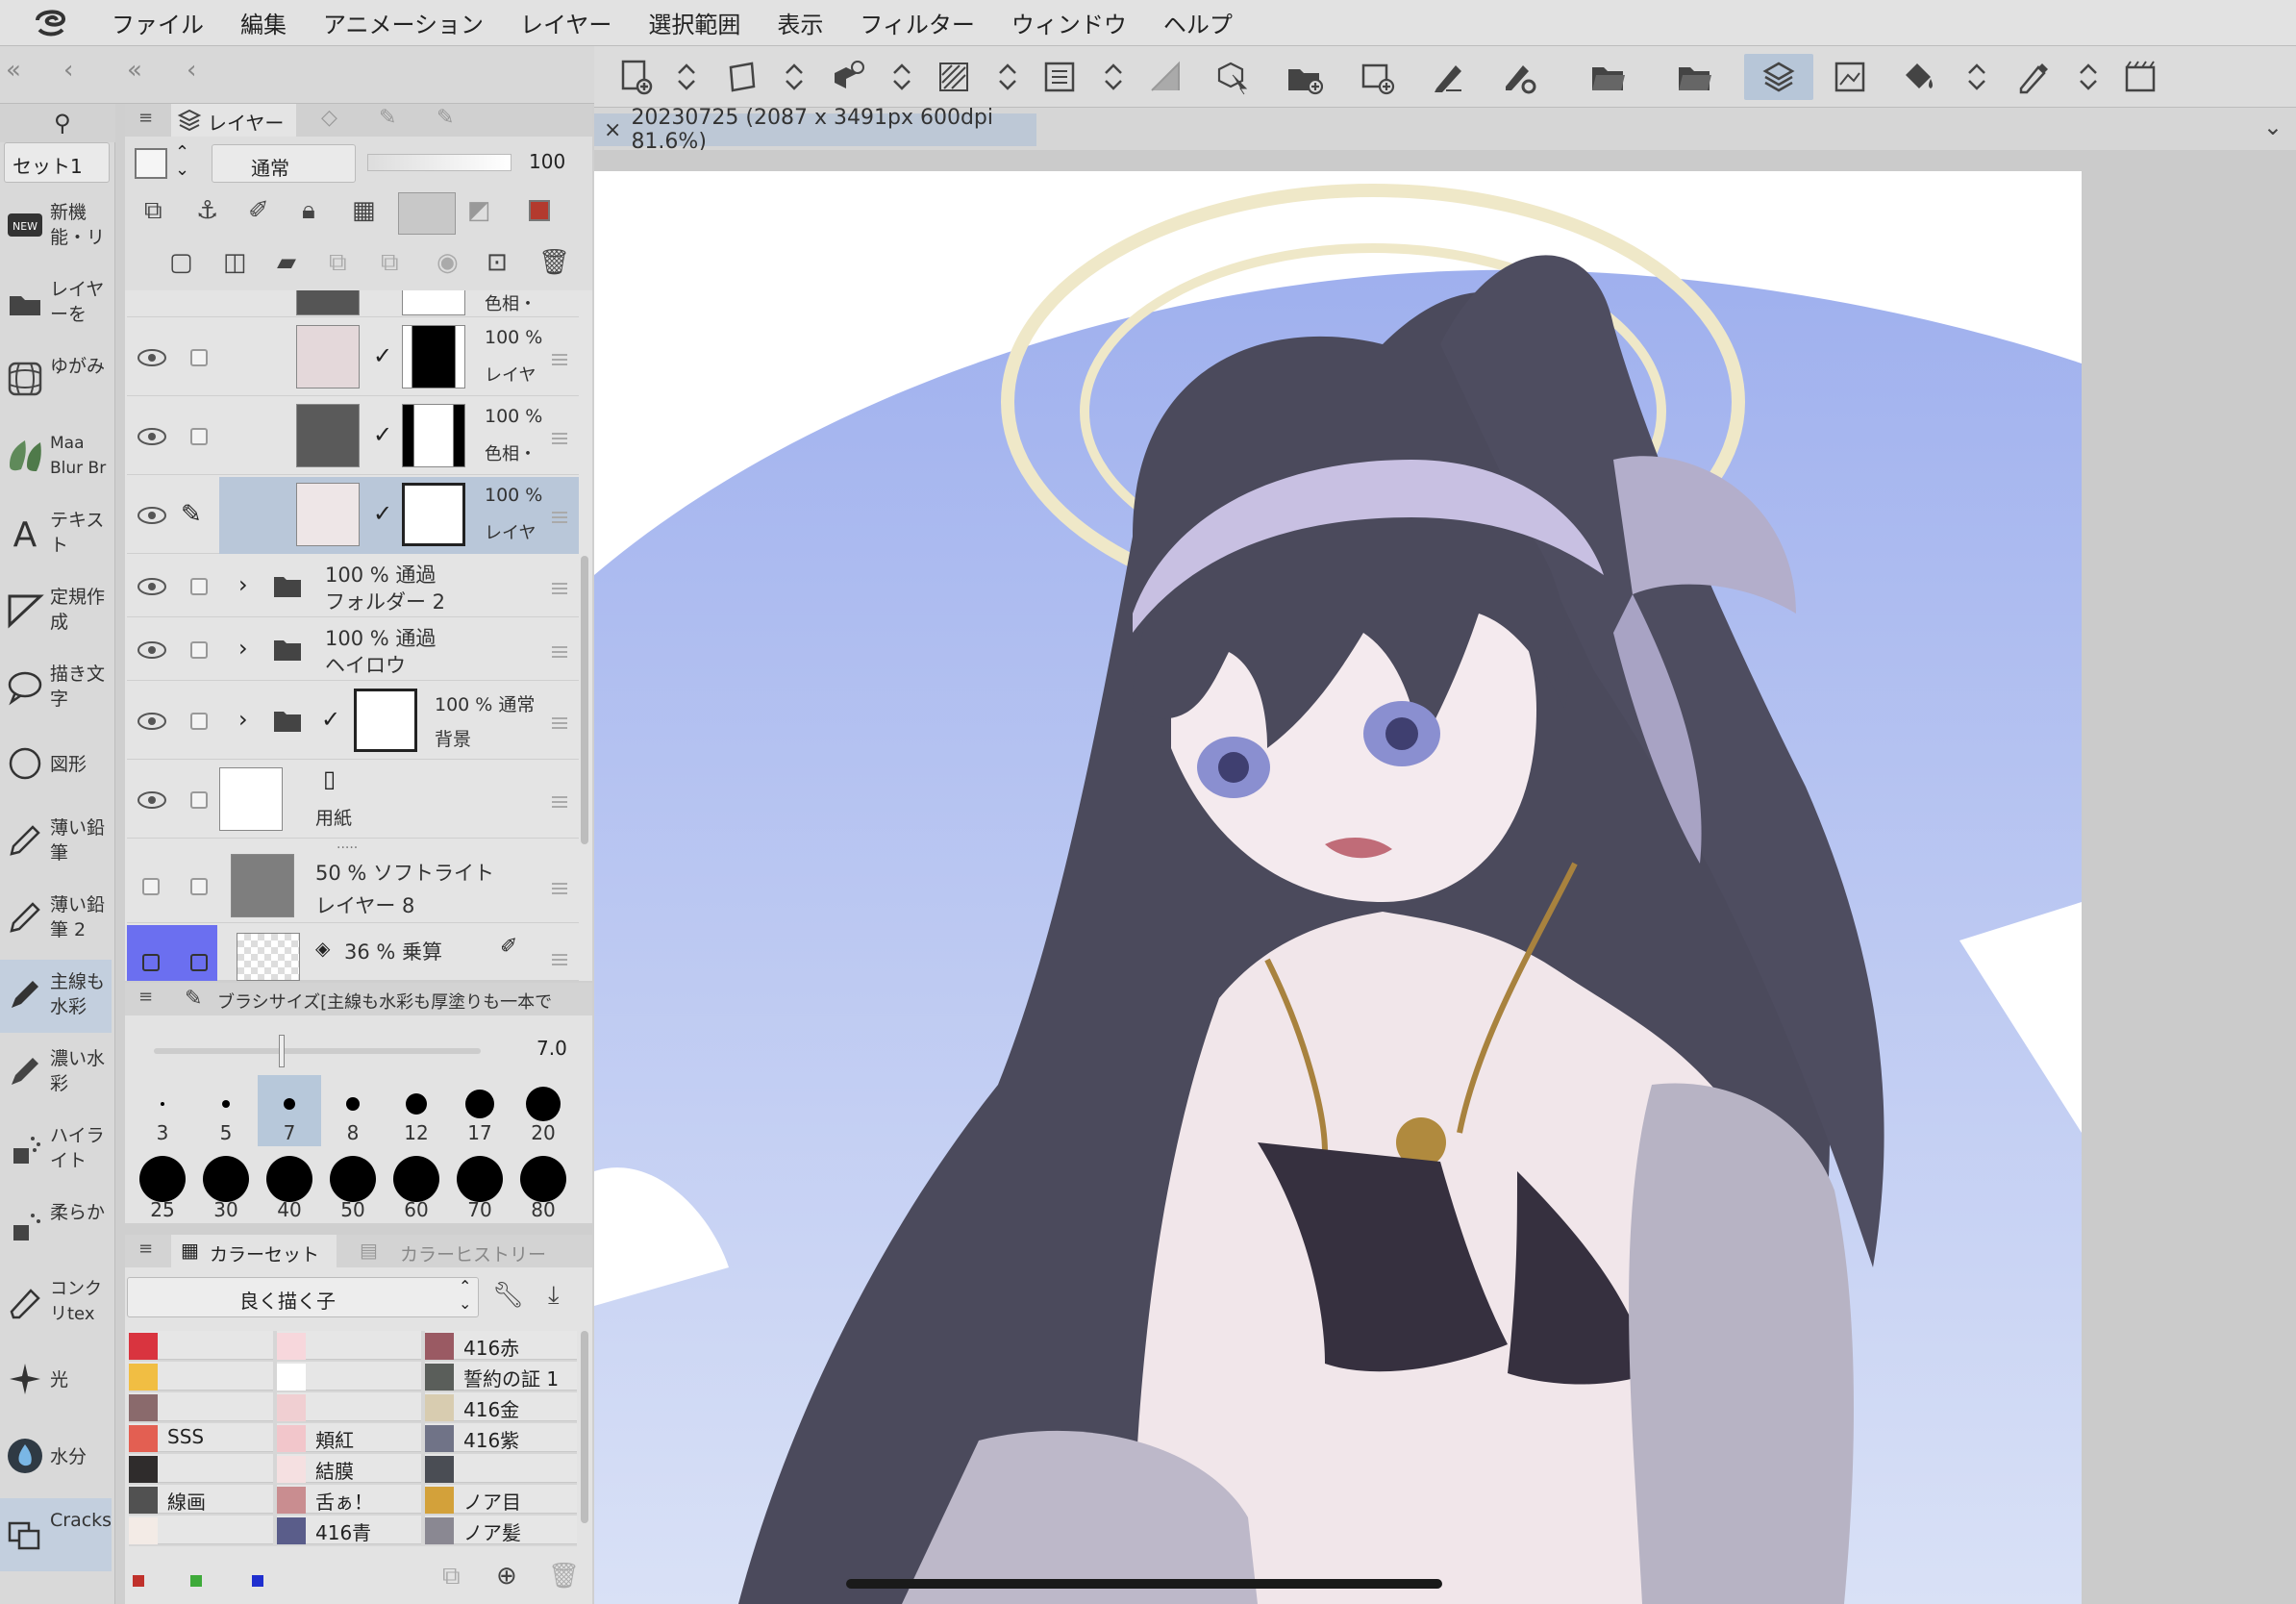 This screenshot has width=2296, height=1604. I want to click on tool-liquify: ゆがみ, so click(56, 380).